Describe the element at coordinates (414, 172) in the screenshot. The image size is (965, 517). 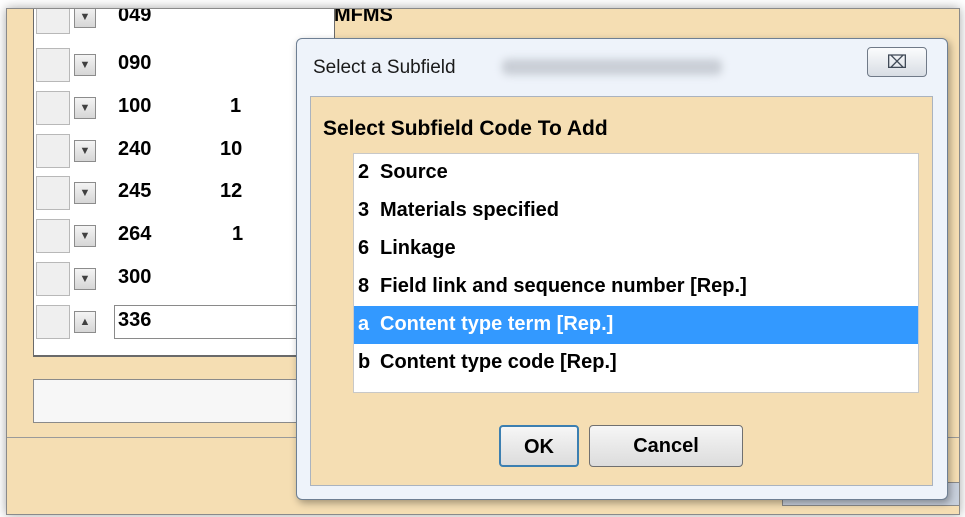
I see `subfield-label: Source` at that location.